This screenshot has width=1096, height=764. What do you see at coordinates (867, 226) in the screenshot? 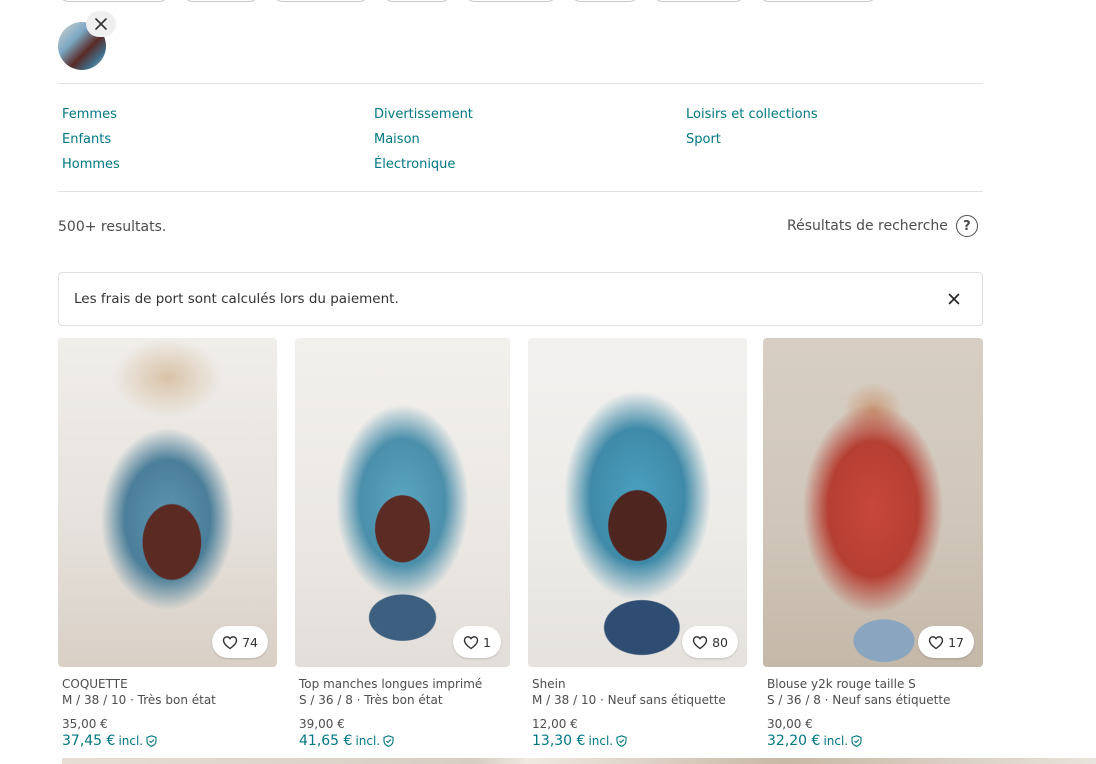
I see `results-info-label: Résultats de recherche` at bounding box center [867, 226].